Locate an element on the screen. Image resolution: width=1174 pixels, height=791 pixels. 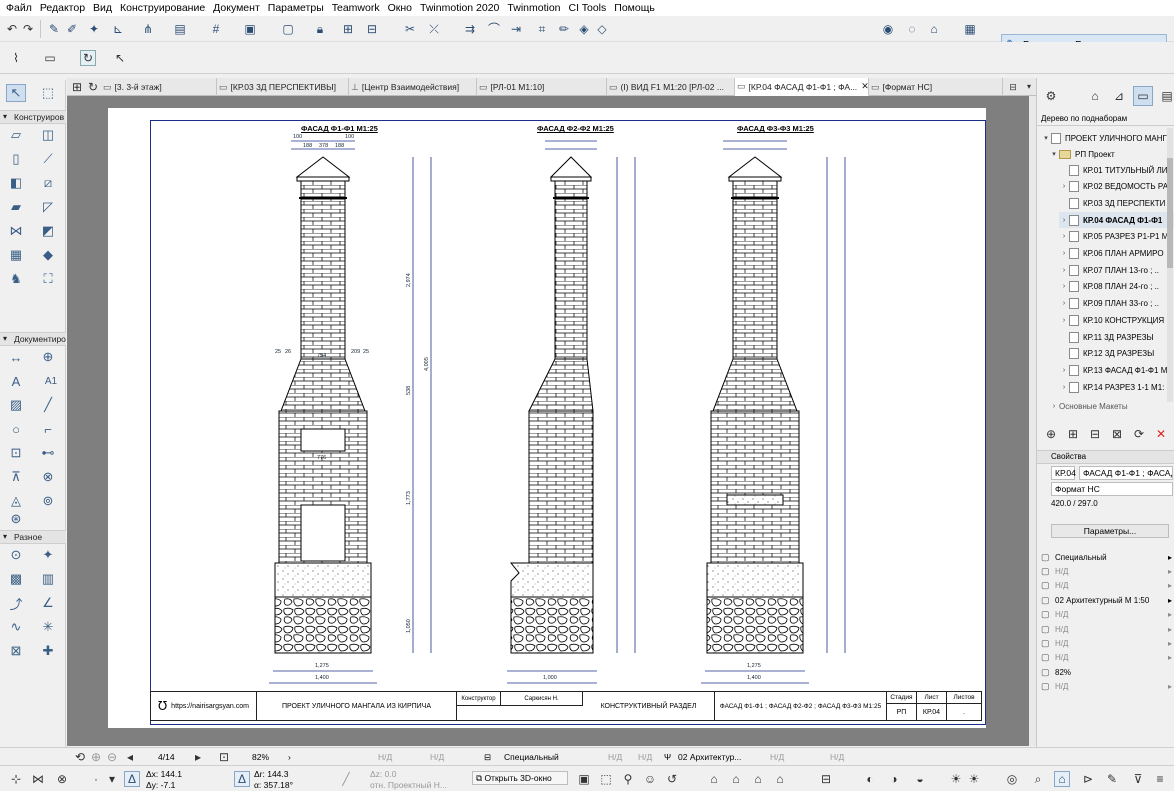
tab-history-icon: ↻ is located at coordinates (93, 87).